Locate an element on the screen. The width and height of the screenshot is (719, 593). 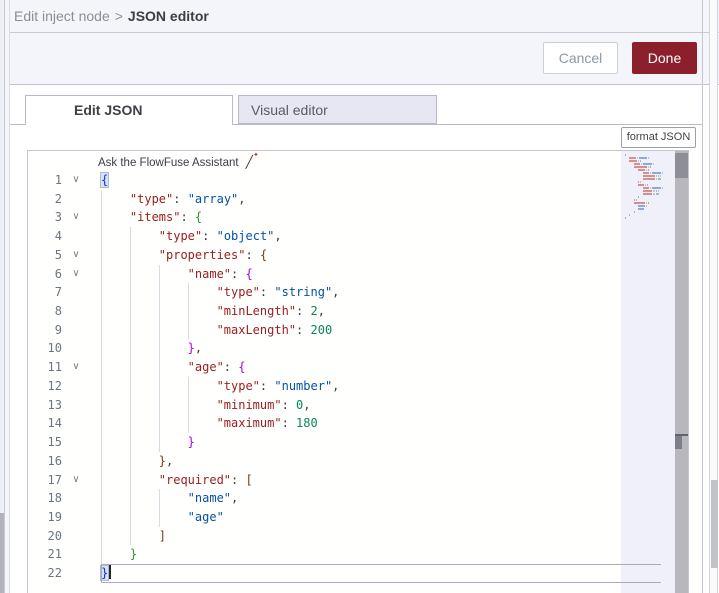
page-scrollbar-track is located at coordinates (713, 296).